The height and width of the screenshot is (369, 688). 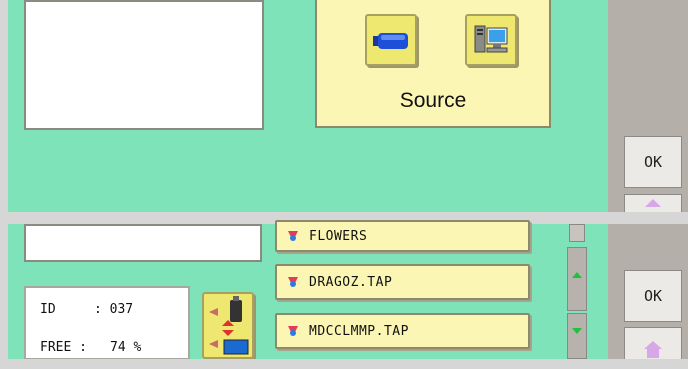 What do you see at coordinates (48, 309) in the screenshot?
I see `id-label: ID` at bounding box center [48, 309].